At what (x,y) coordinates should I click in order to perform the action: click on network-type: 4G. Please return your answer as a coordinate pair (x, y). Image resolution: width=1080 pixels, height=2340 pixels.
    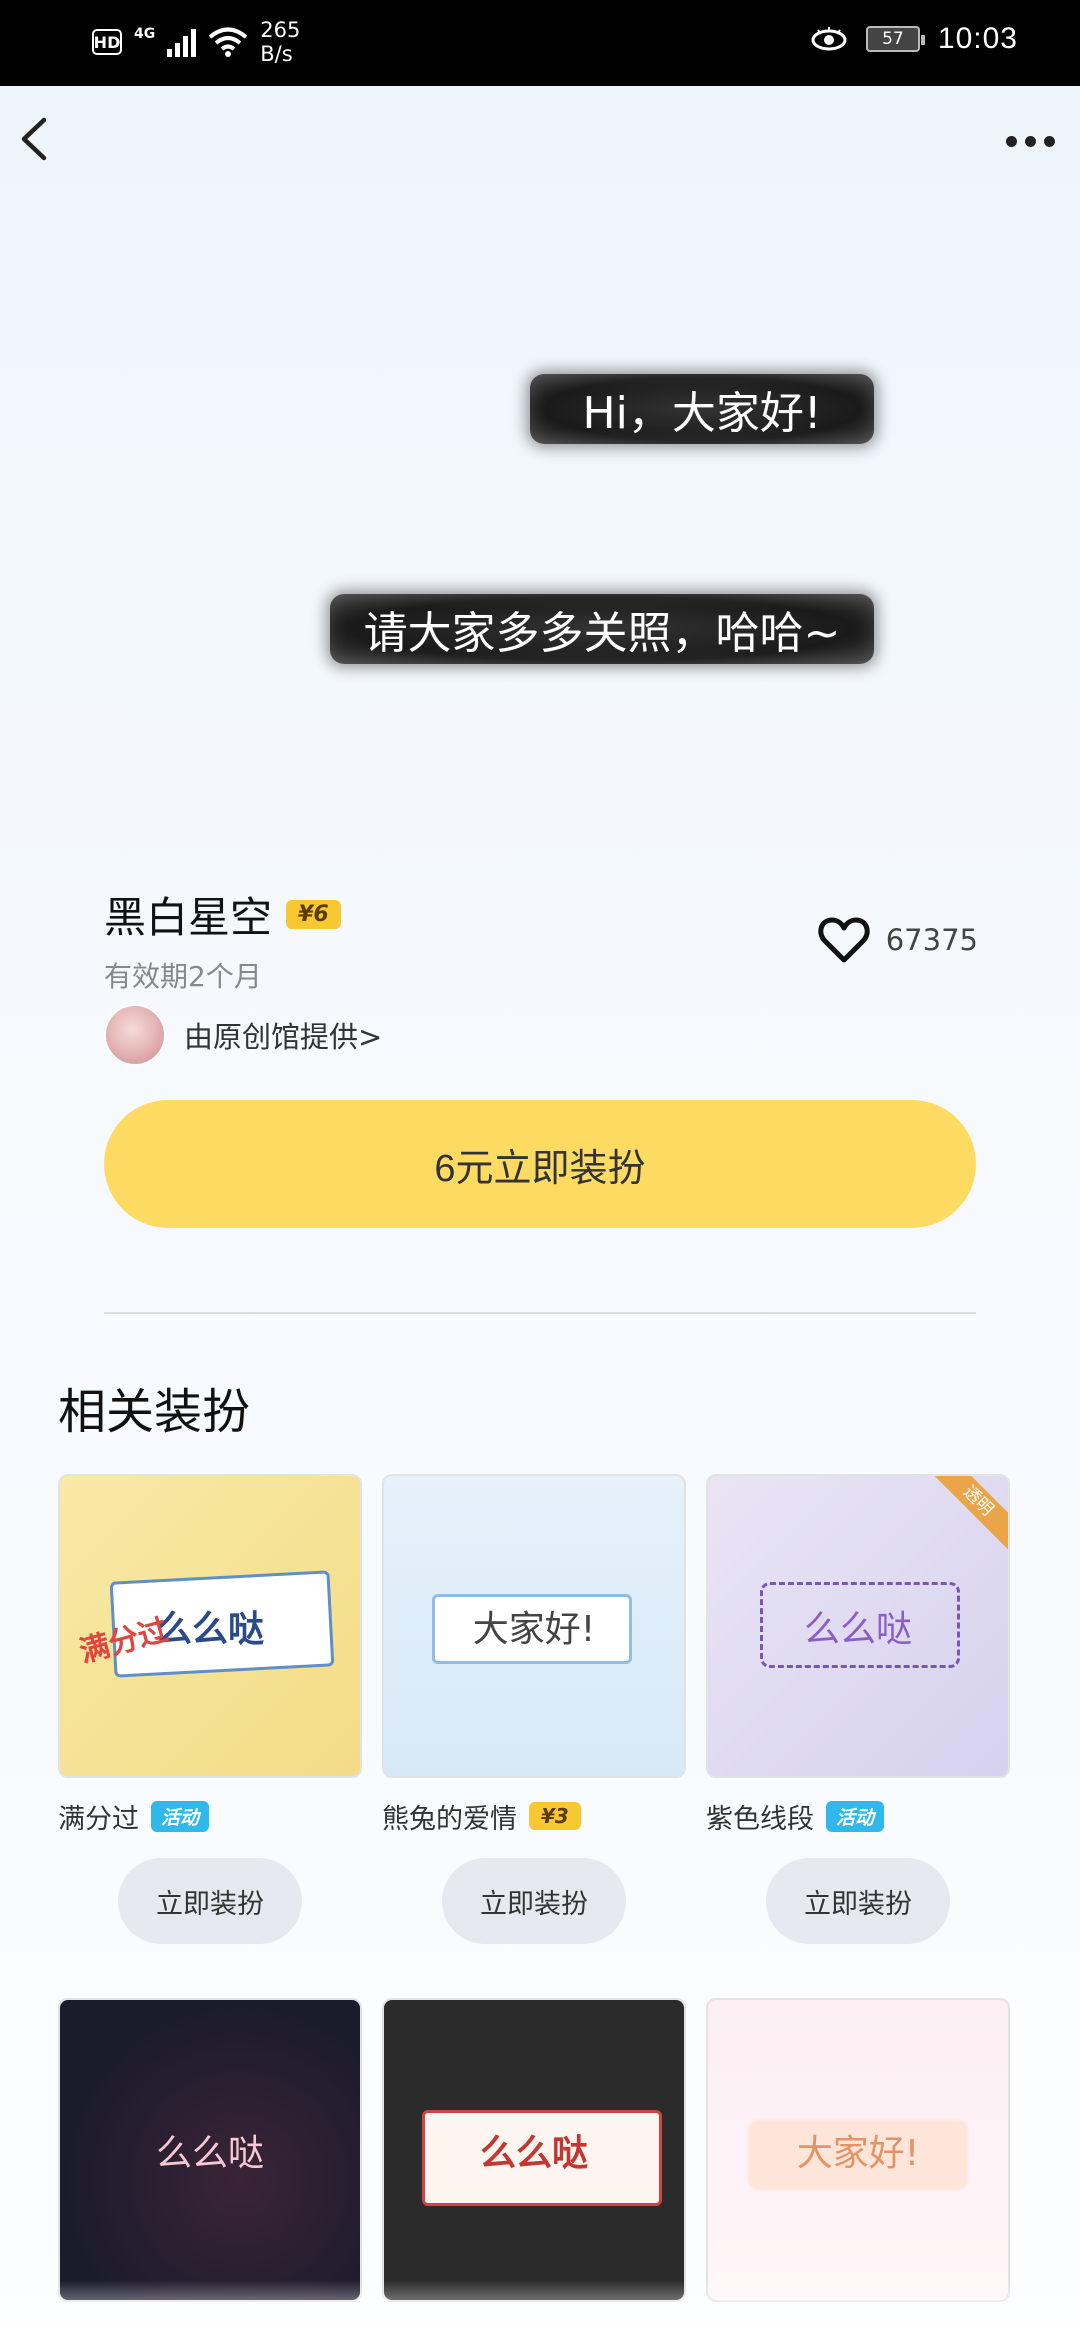
    Looking at the image, I should click on (145, 34).